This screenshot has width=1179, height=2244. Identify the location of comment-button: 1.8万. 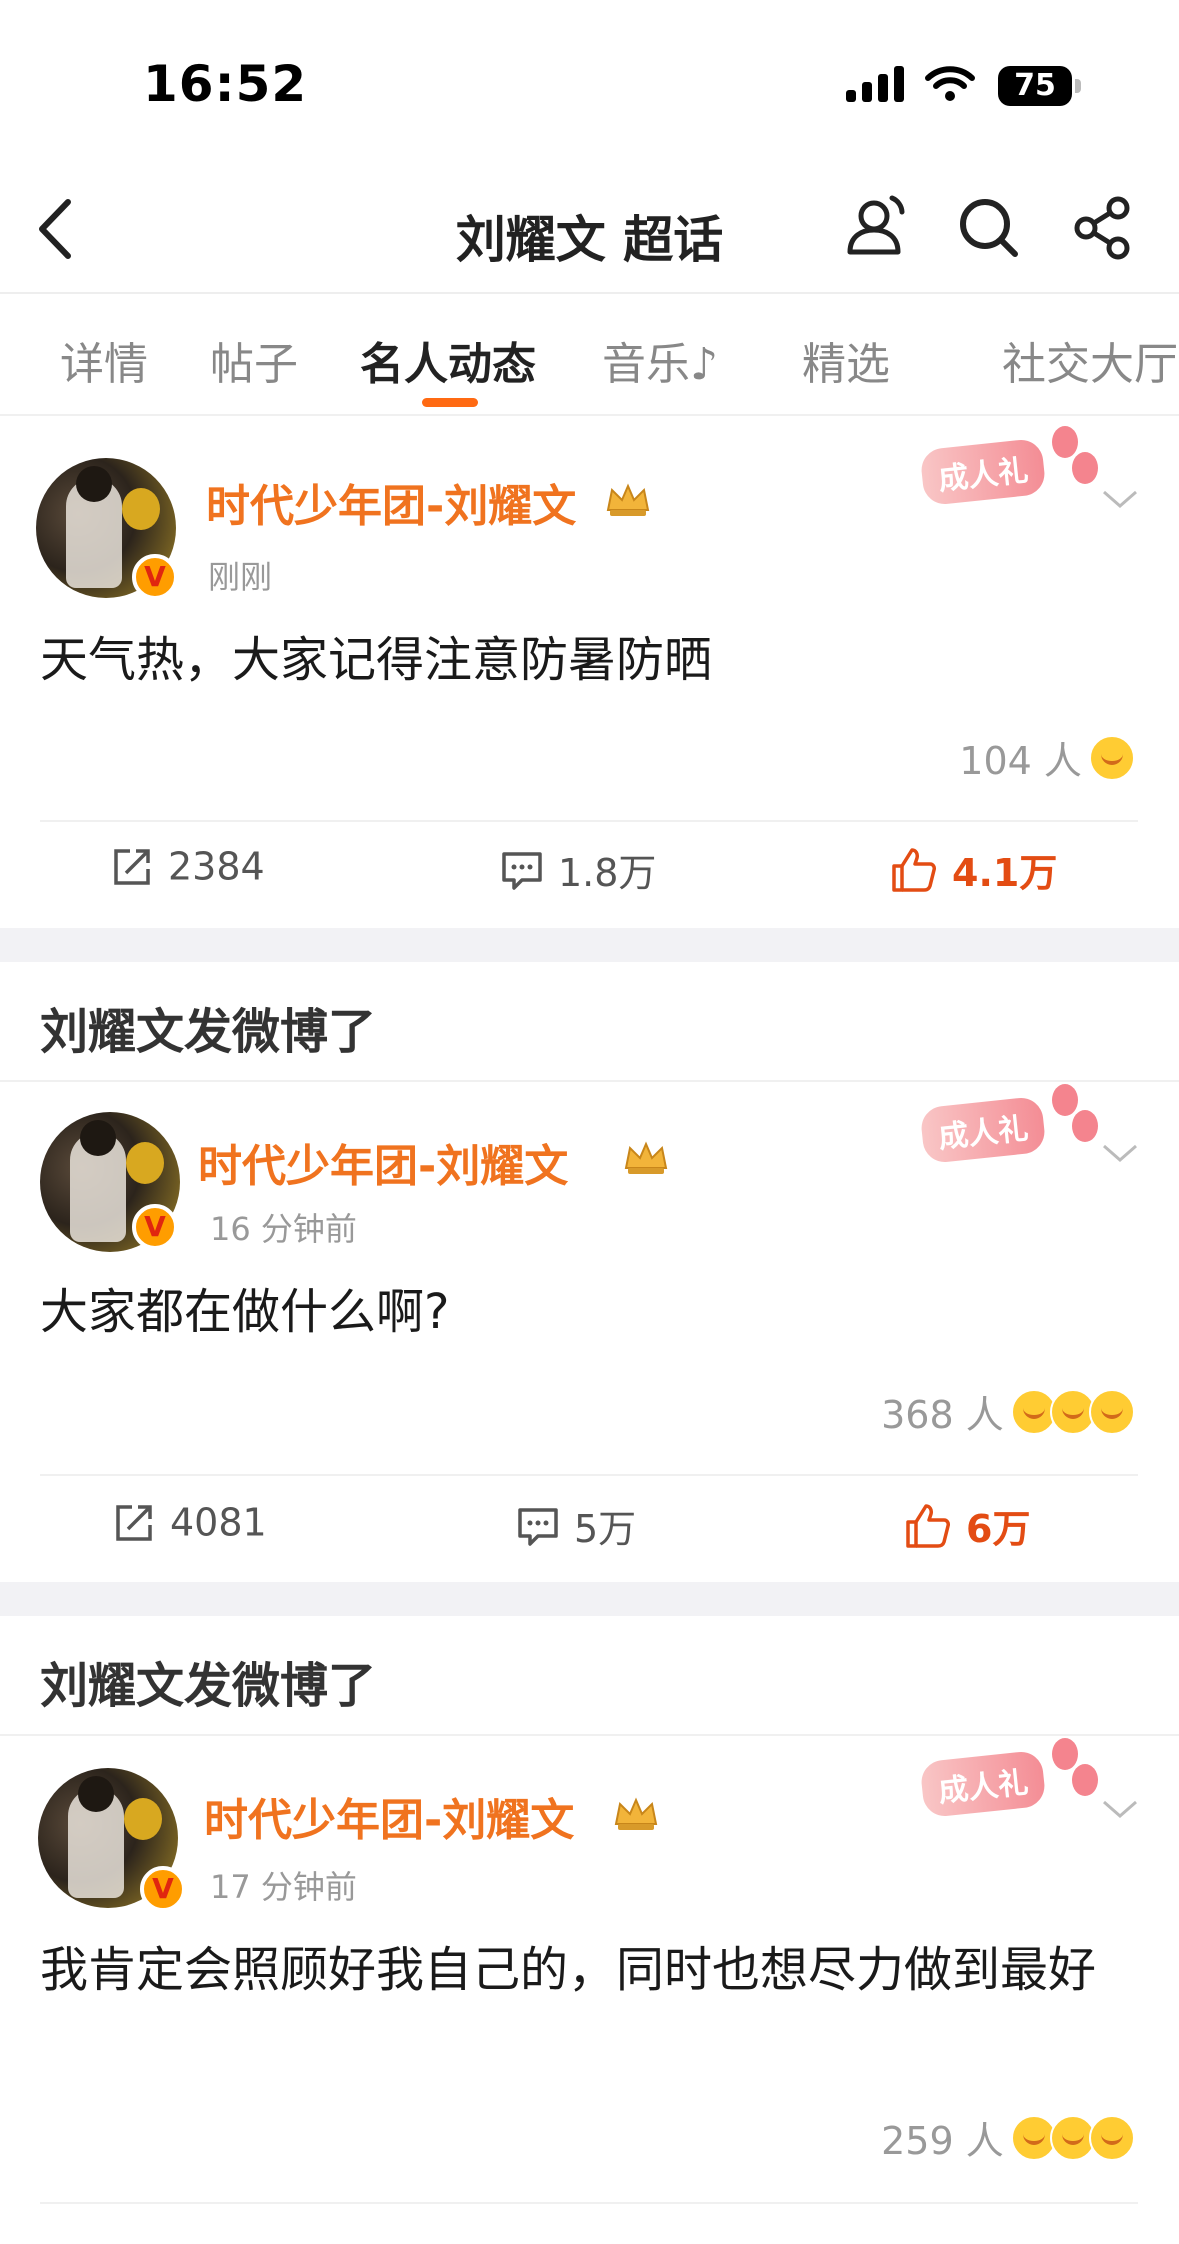
(578, 872).